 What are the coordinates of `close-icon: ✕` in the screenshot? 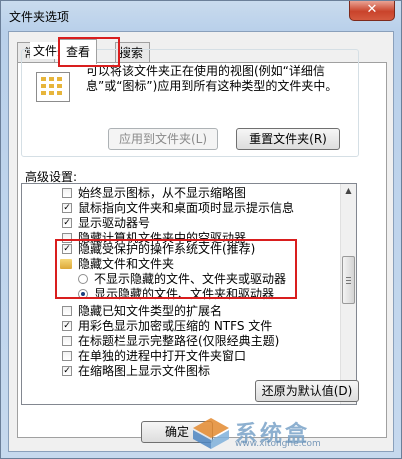 It's located at (372, 9).